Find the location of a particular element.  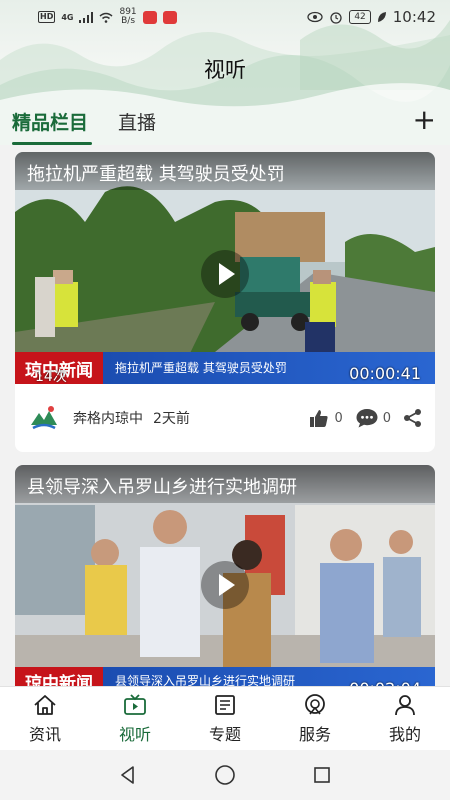

network-speed: 891 B/s is located at coordinates (127, 17).